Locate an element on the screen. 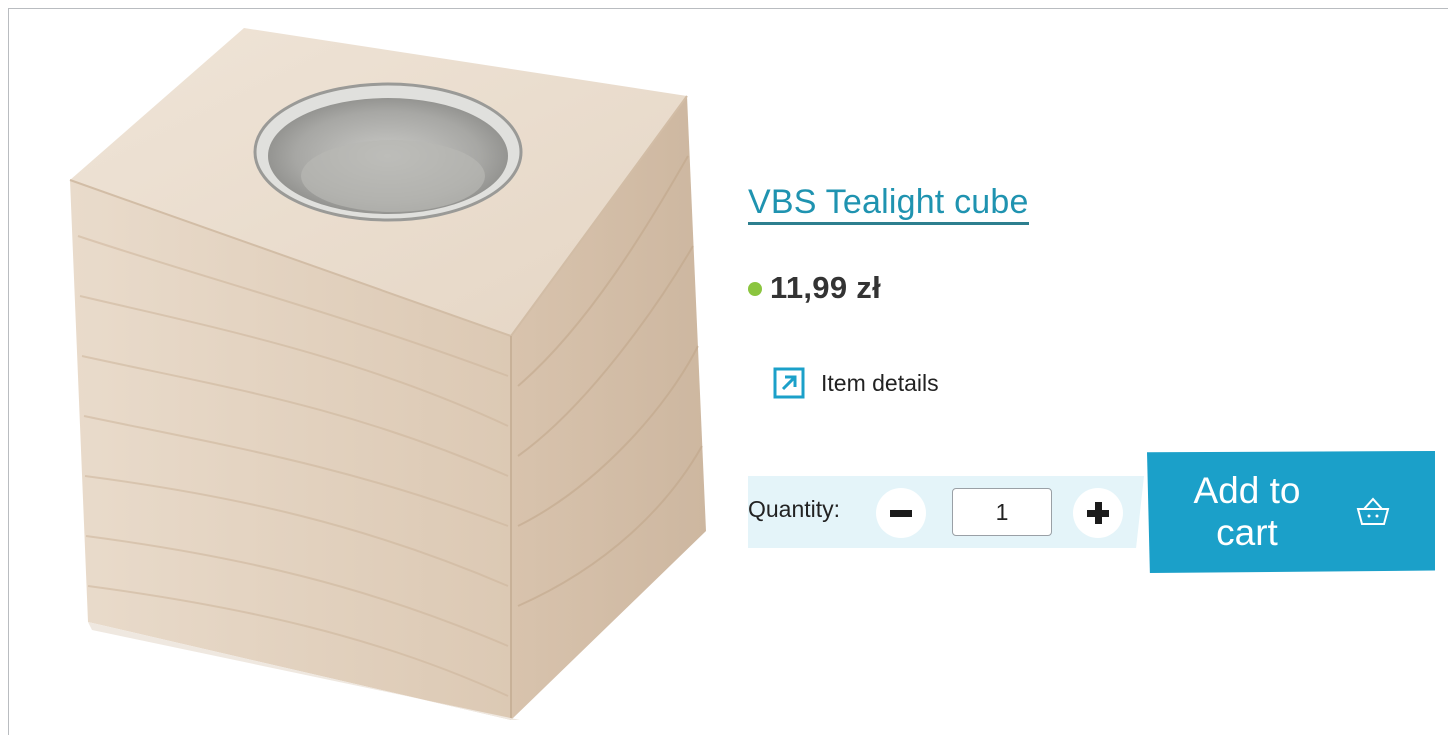 This screenshot has height=735, width=1448. availability-dot is located at coordinates (755, 289).